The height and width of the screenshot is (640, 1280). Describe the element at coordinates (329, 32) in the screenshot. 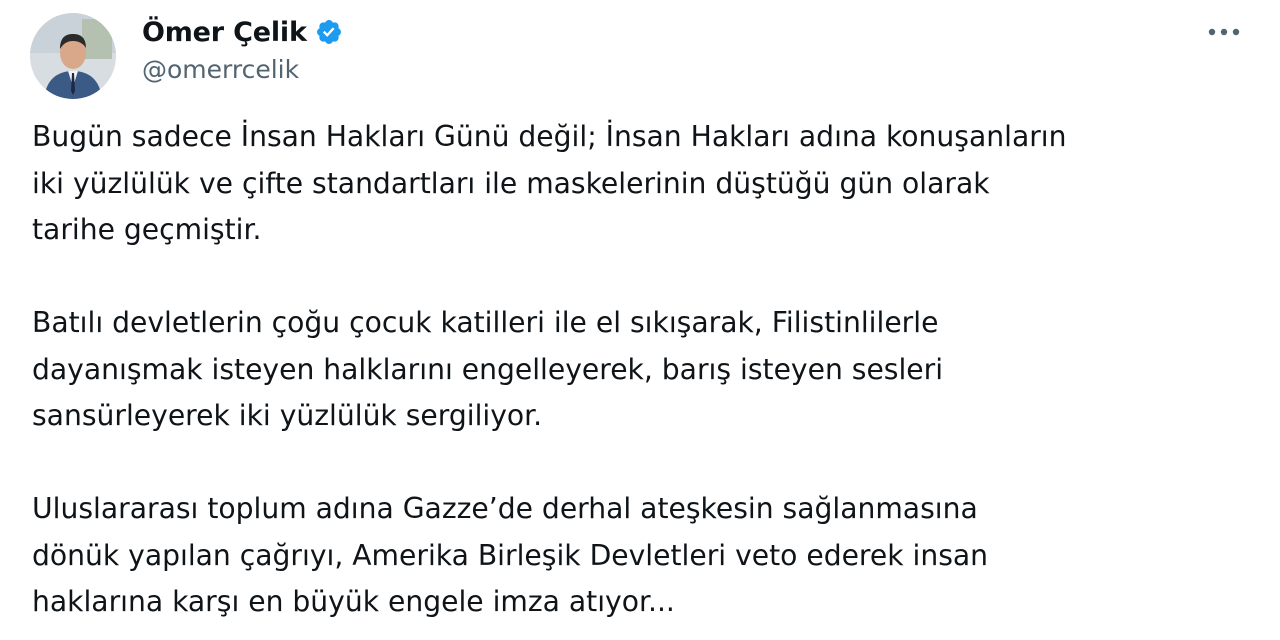

I see `verified-badge-icon` at that location.